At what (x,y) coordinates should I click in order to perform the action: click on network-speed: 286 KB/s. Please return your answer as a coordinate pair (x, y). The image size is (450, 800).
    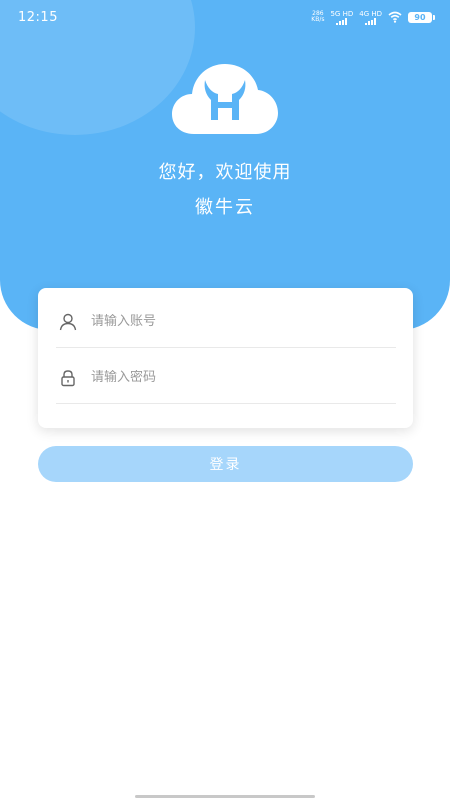
    Looking at the image, I should click on (318, 16).